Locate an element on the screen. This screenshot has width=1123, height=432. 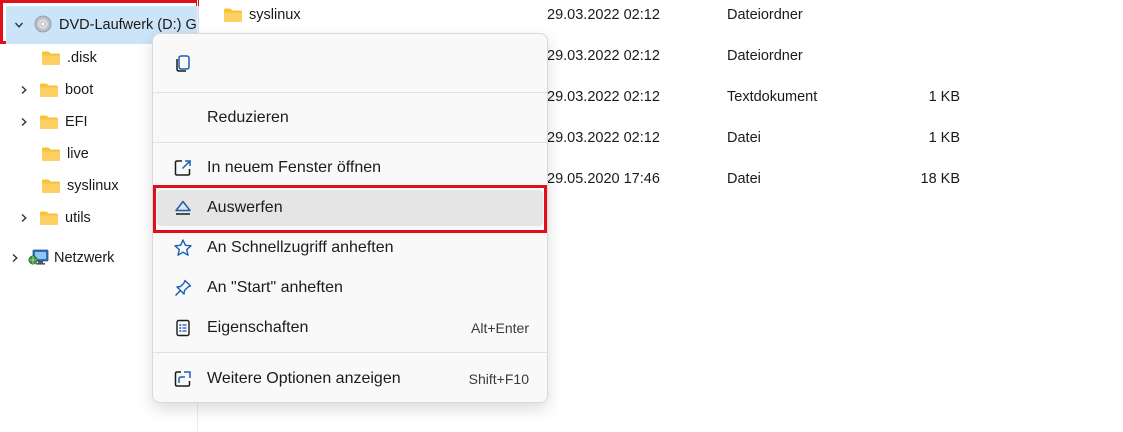
nav-folder-boot: boot is located at coordinates (54, 90).